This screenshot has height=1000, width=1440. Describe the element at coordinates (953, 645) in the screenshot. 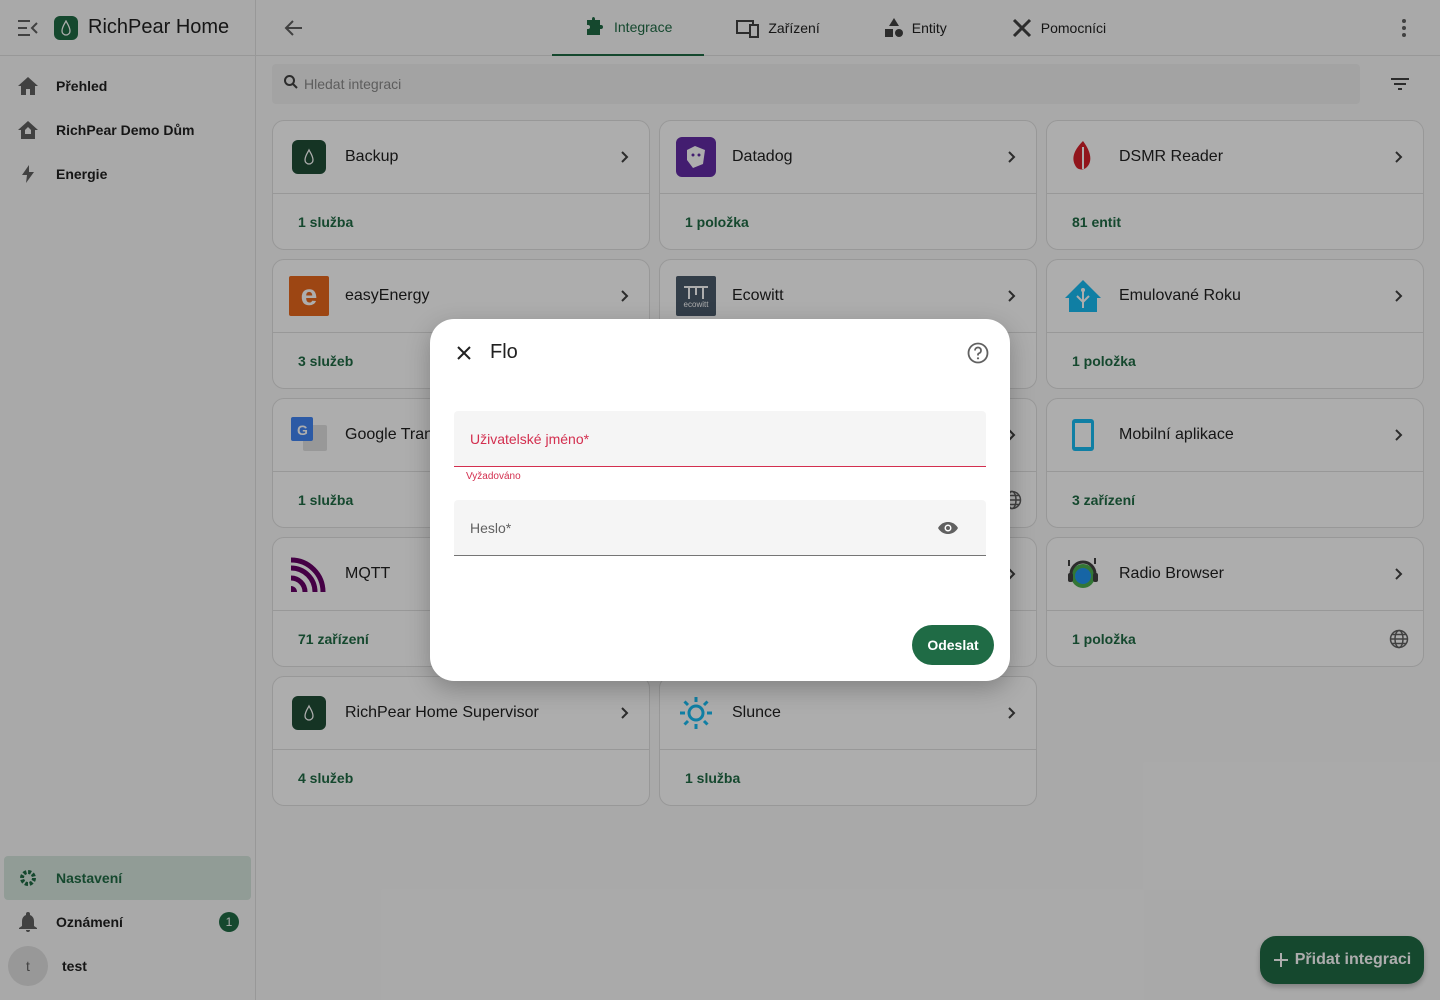

I see `submit-button: Odeslat` at that location.